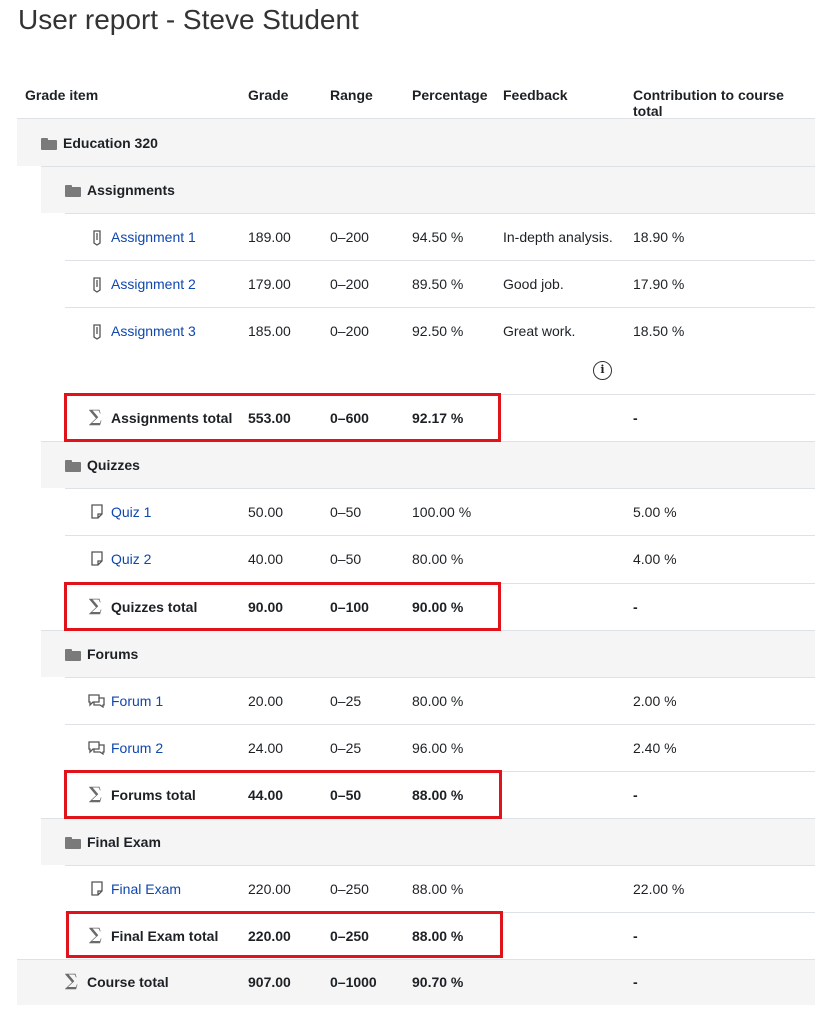 The width and height of the screenshot is (815, 1013). Describe the element at coordinates (128, 982) in the screenshot. I see `total-name: Course total` at that location.